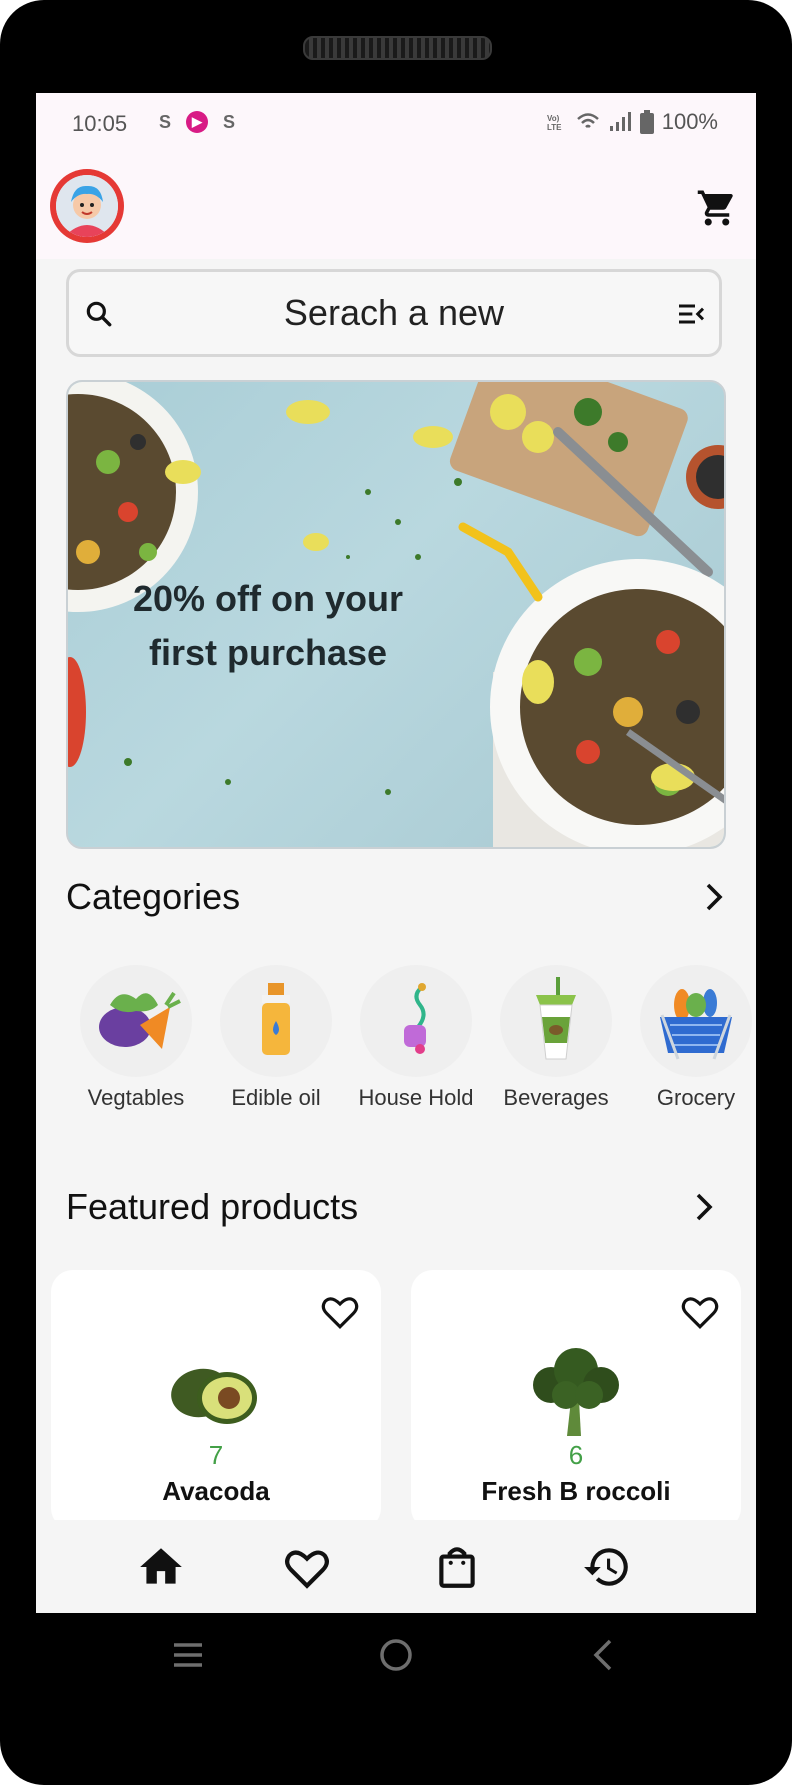  I want to click on app-bar, so click(396, 206).